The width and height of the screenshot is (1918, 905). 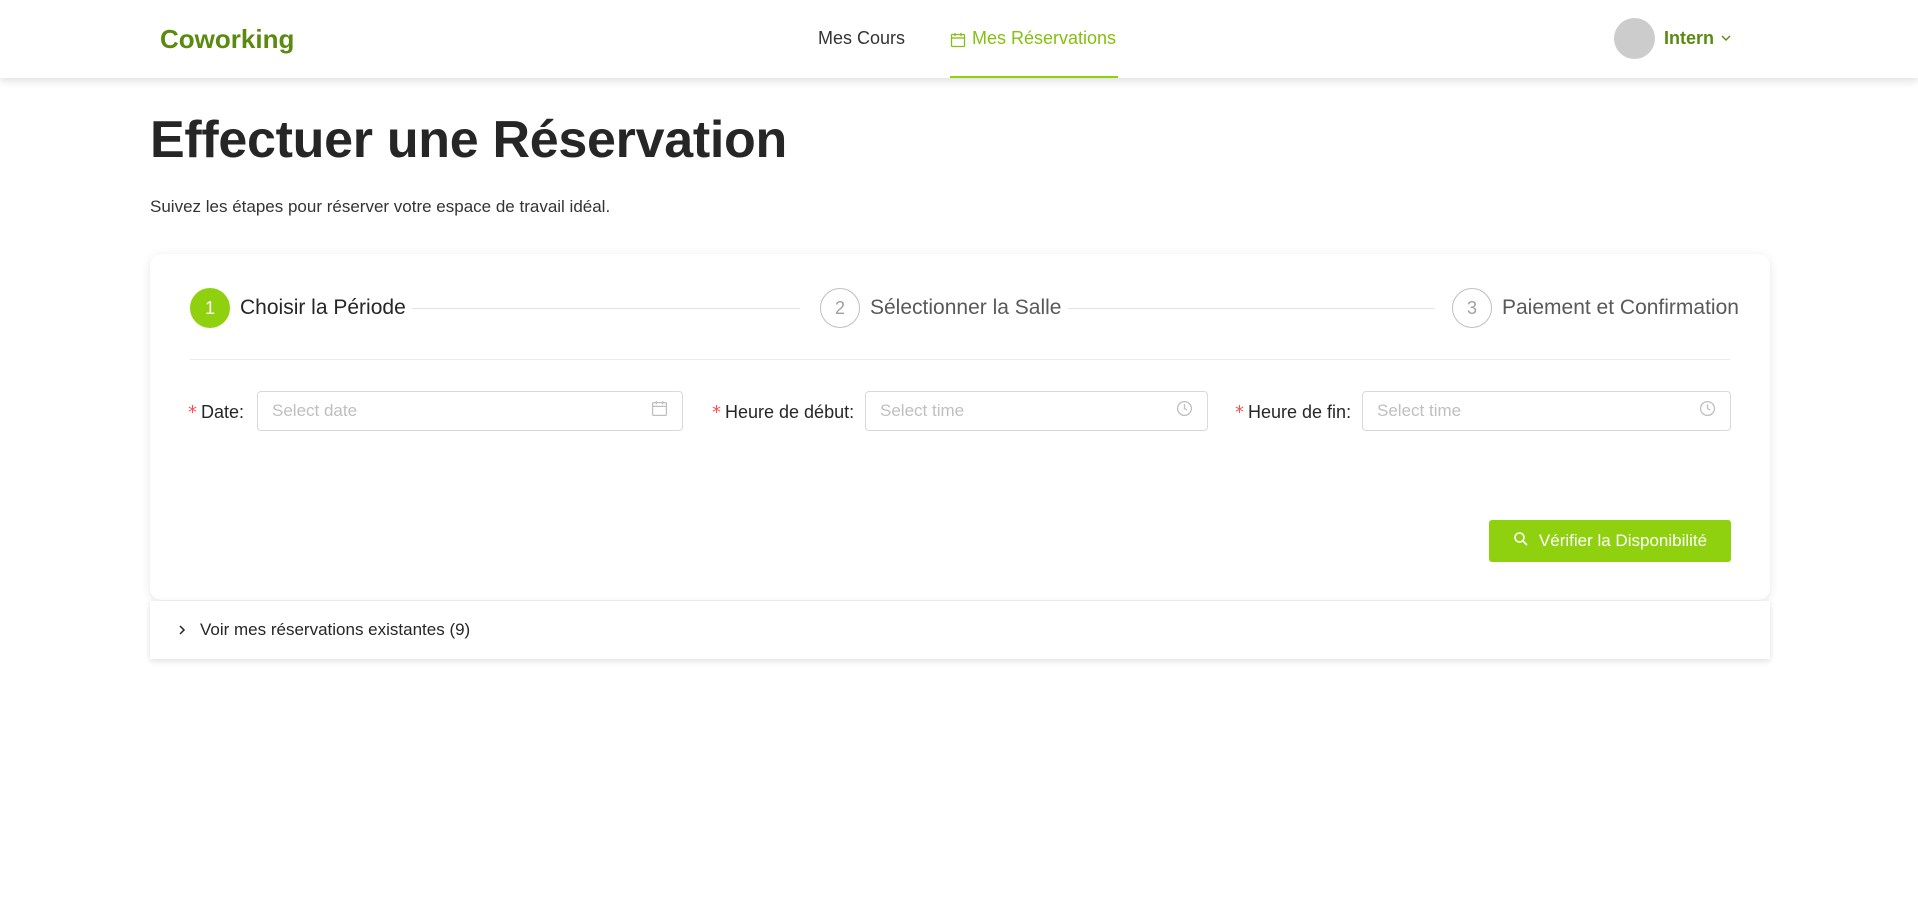 What do you see at coordinates (1689, 38) in the screenshot?
I see `user-name: Intern` at bounding box center [1689, 38].